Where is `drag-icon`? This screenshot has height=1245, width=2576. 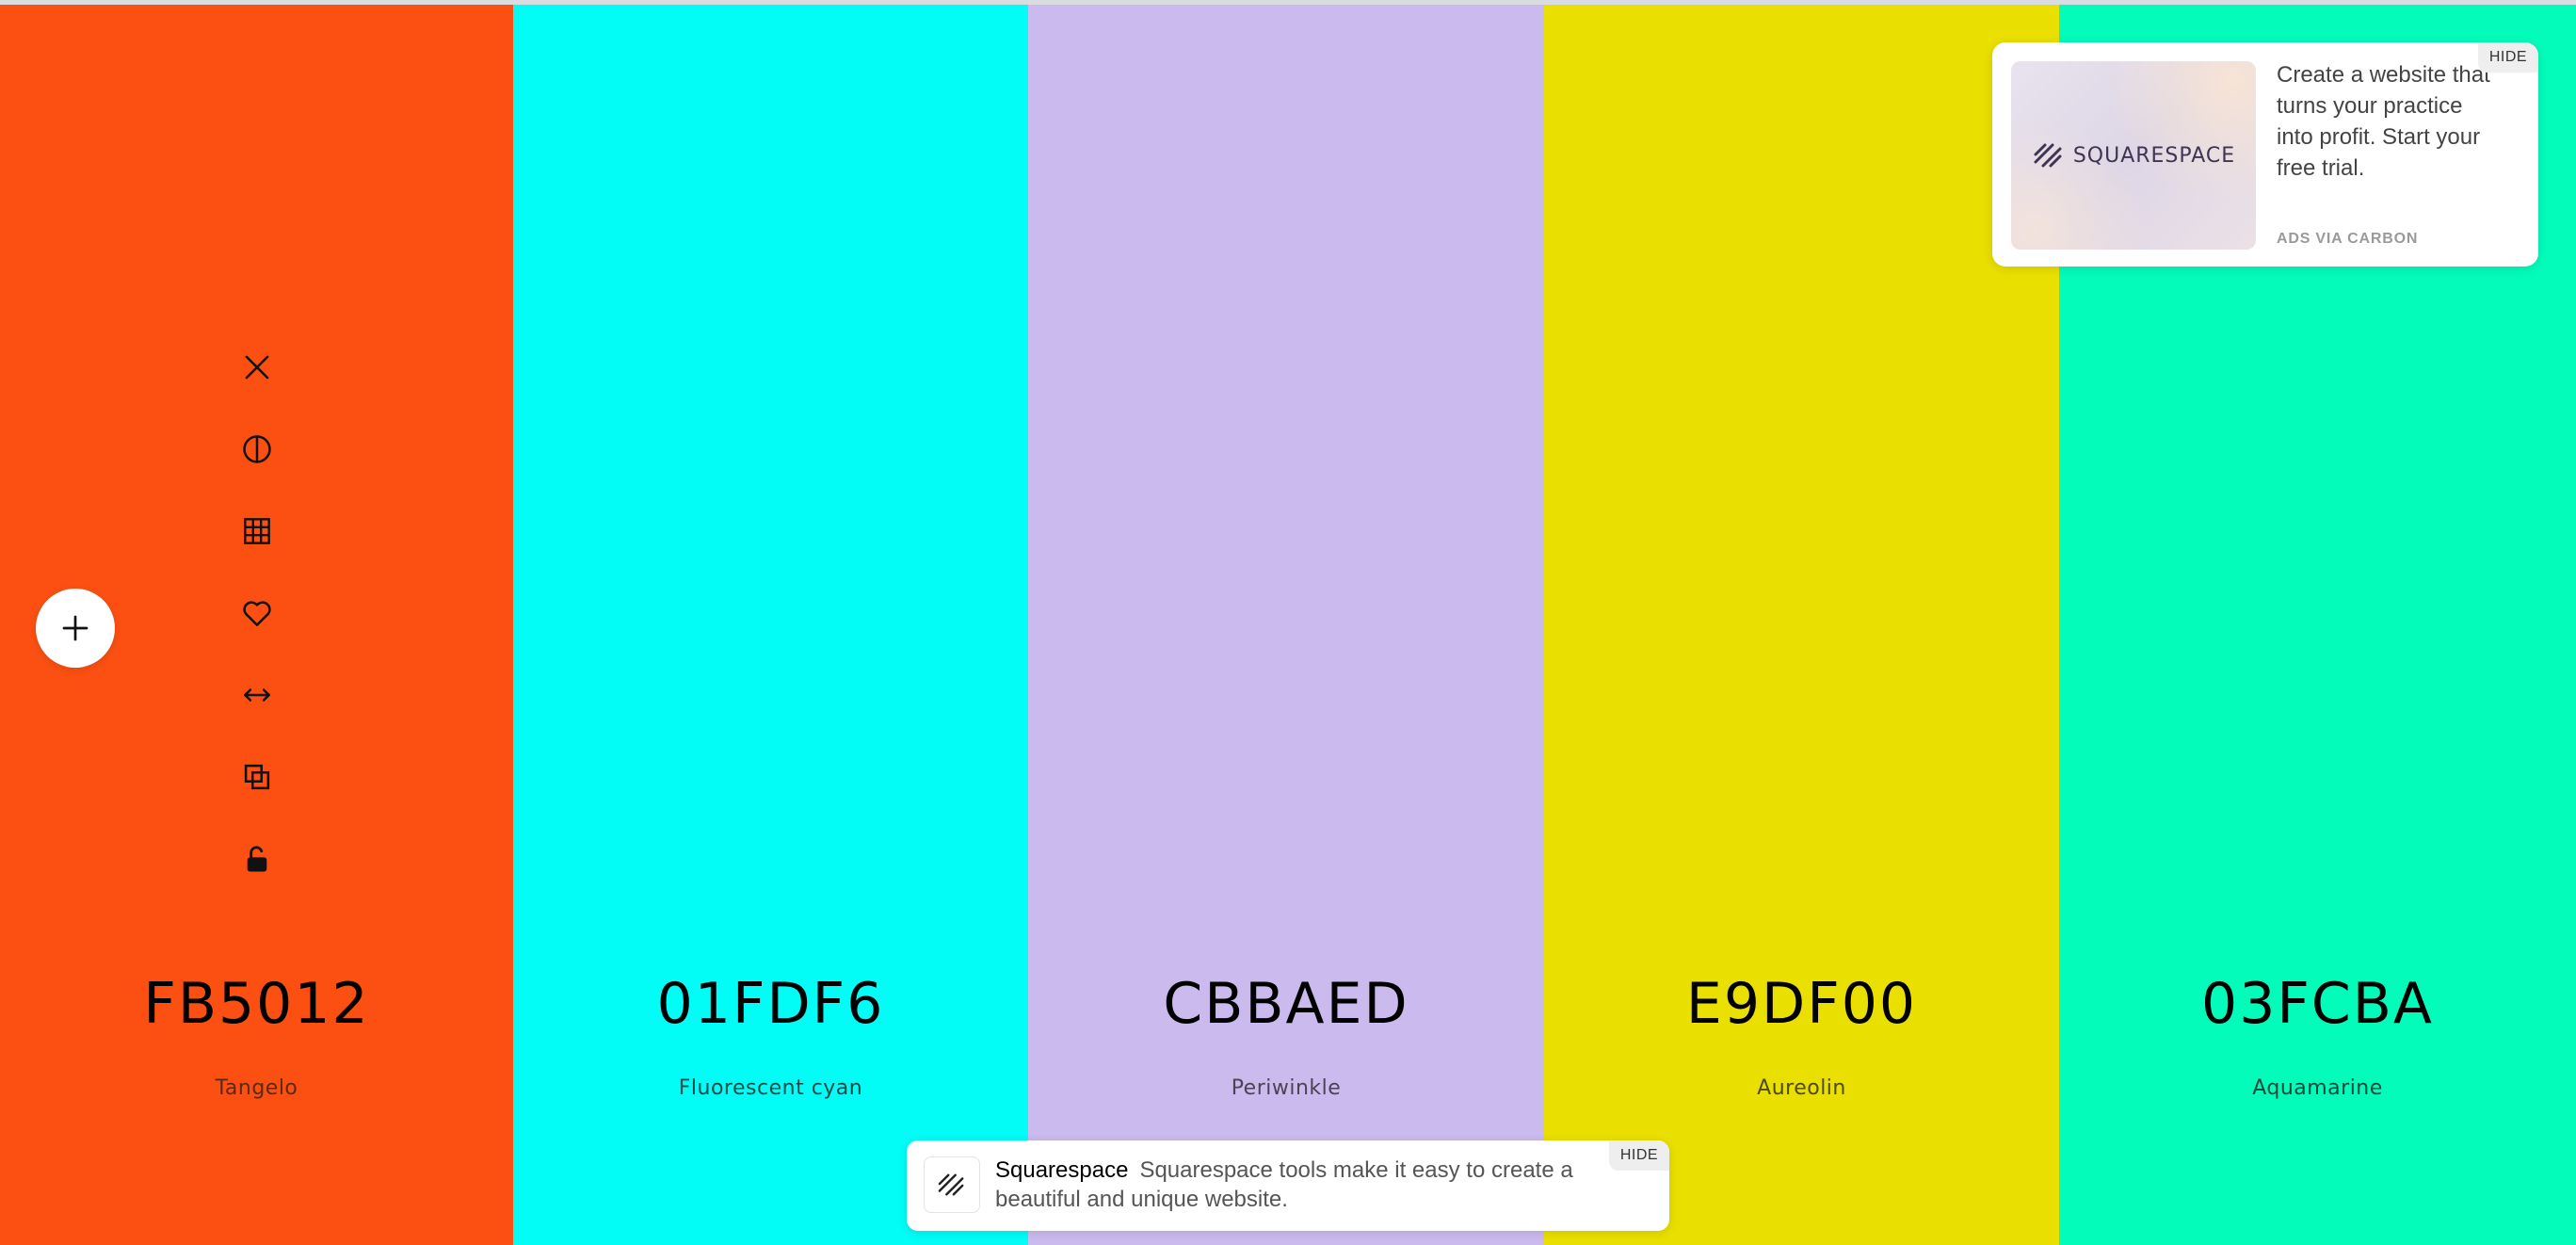
drag-icon is located at coordinates (257, 695).